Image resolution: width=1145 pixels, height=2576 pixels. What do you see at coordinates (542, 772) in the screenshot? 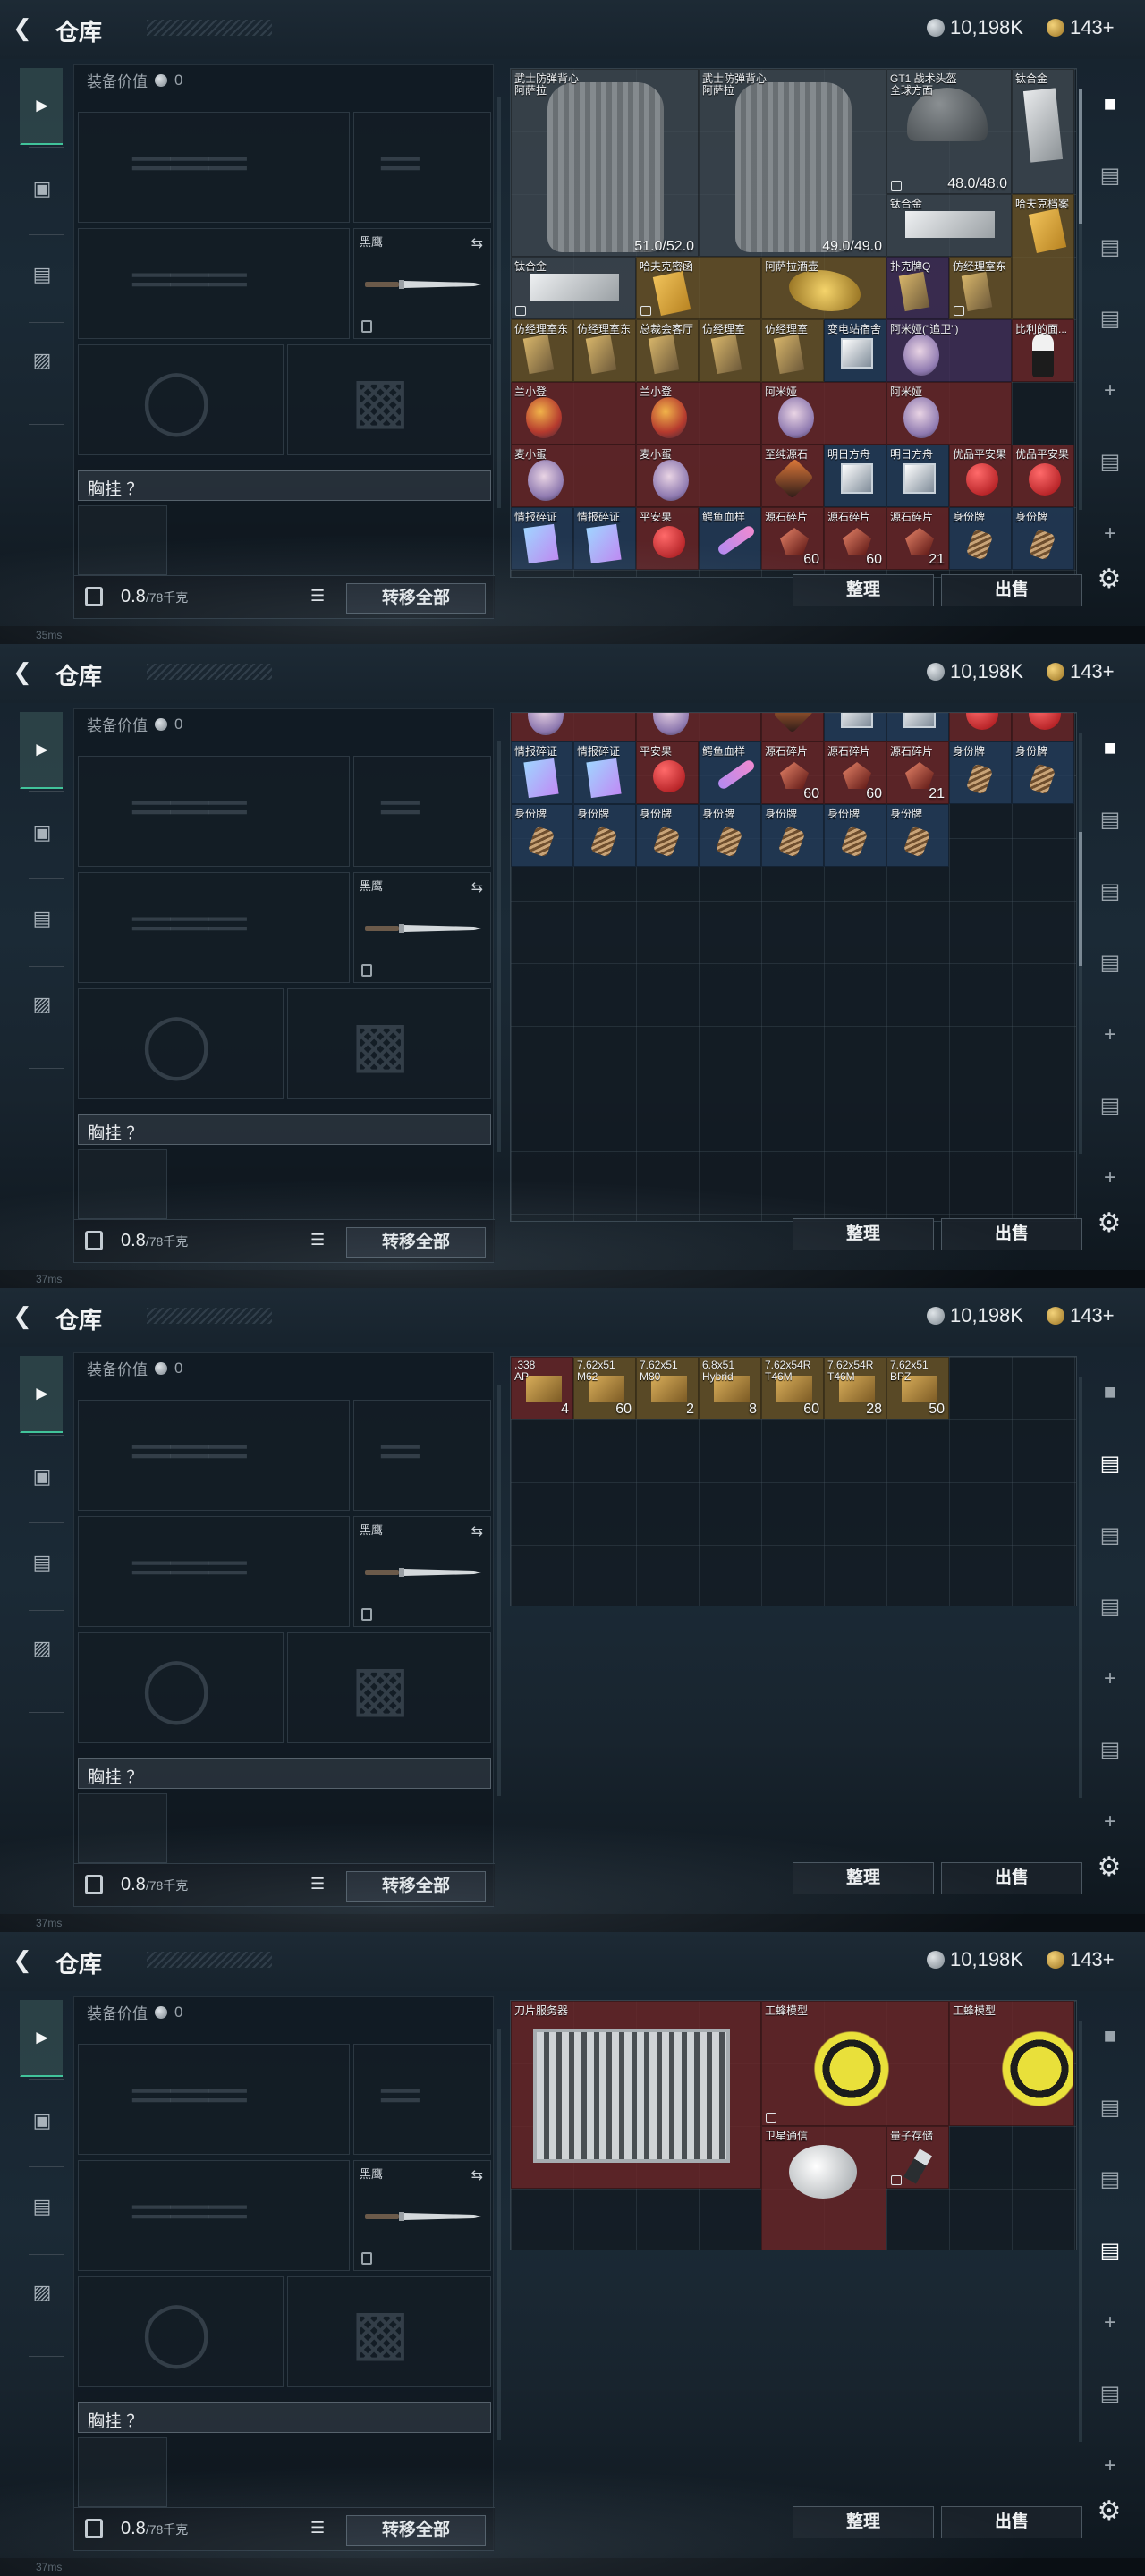
I see `inventory-item: 情报碎证` at bounding box center [542, 772].